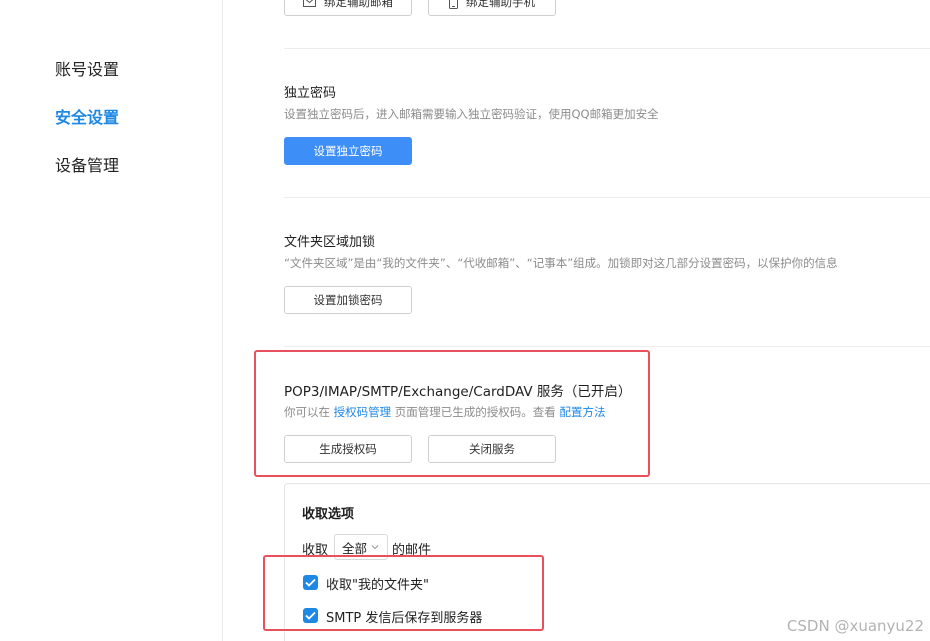  What do you see at coordinates (500, 4) in the screenshot?
I see `bind-backup-phone-label: 绑定辅助手机` at bounding box center [500, 4].